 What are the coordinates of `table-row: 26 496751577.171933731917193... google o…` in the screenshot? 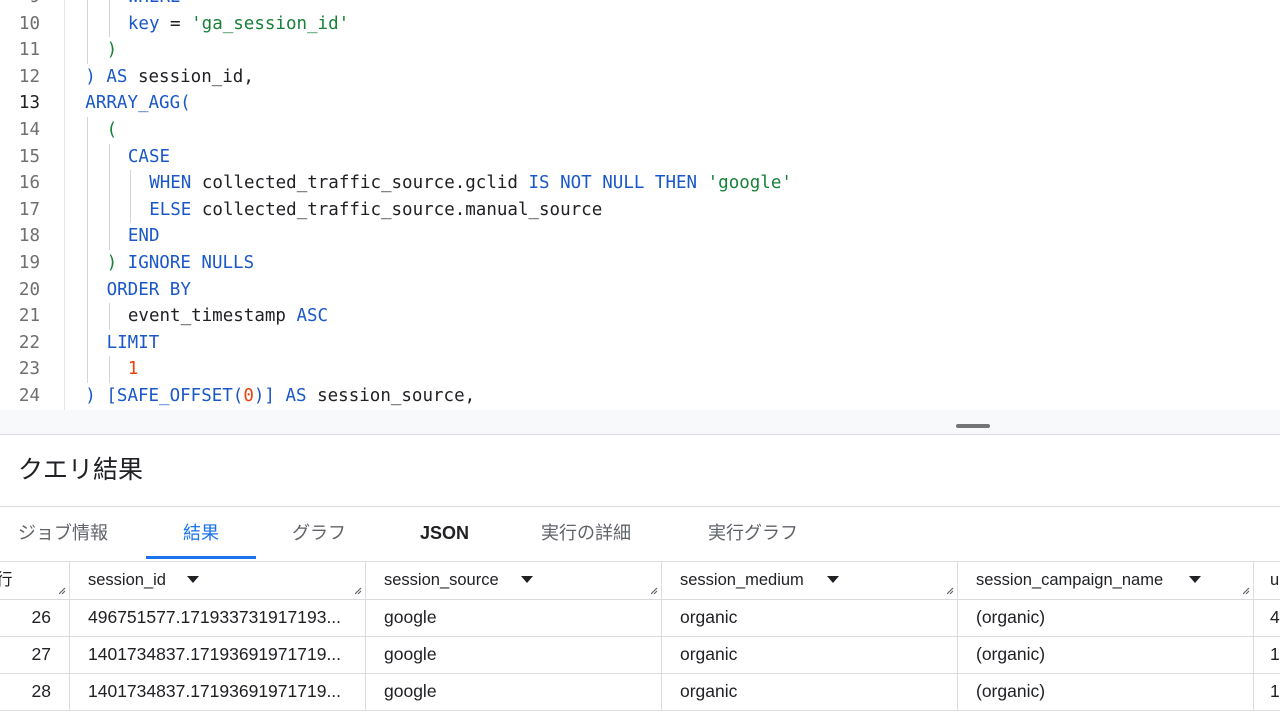 It's located at (640, 618).